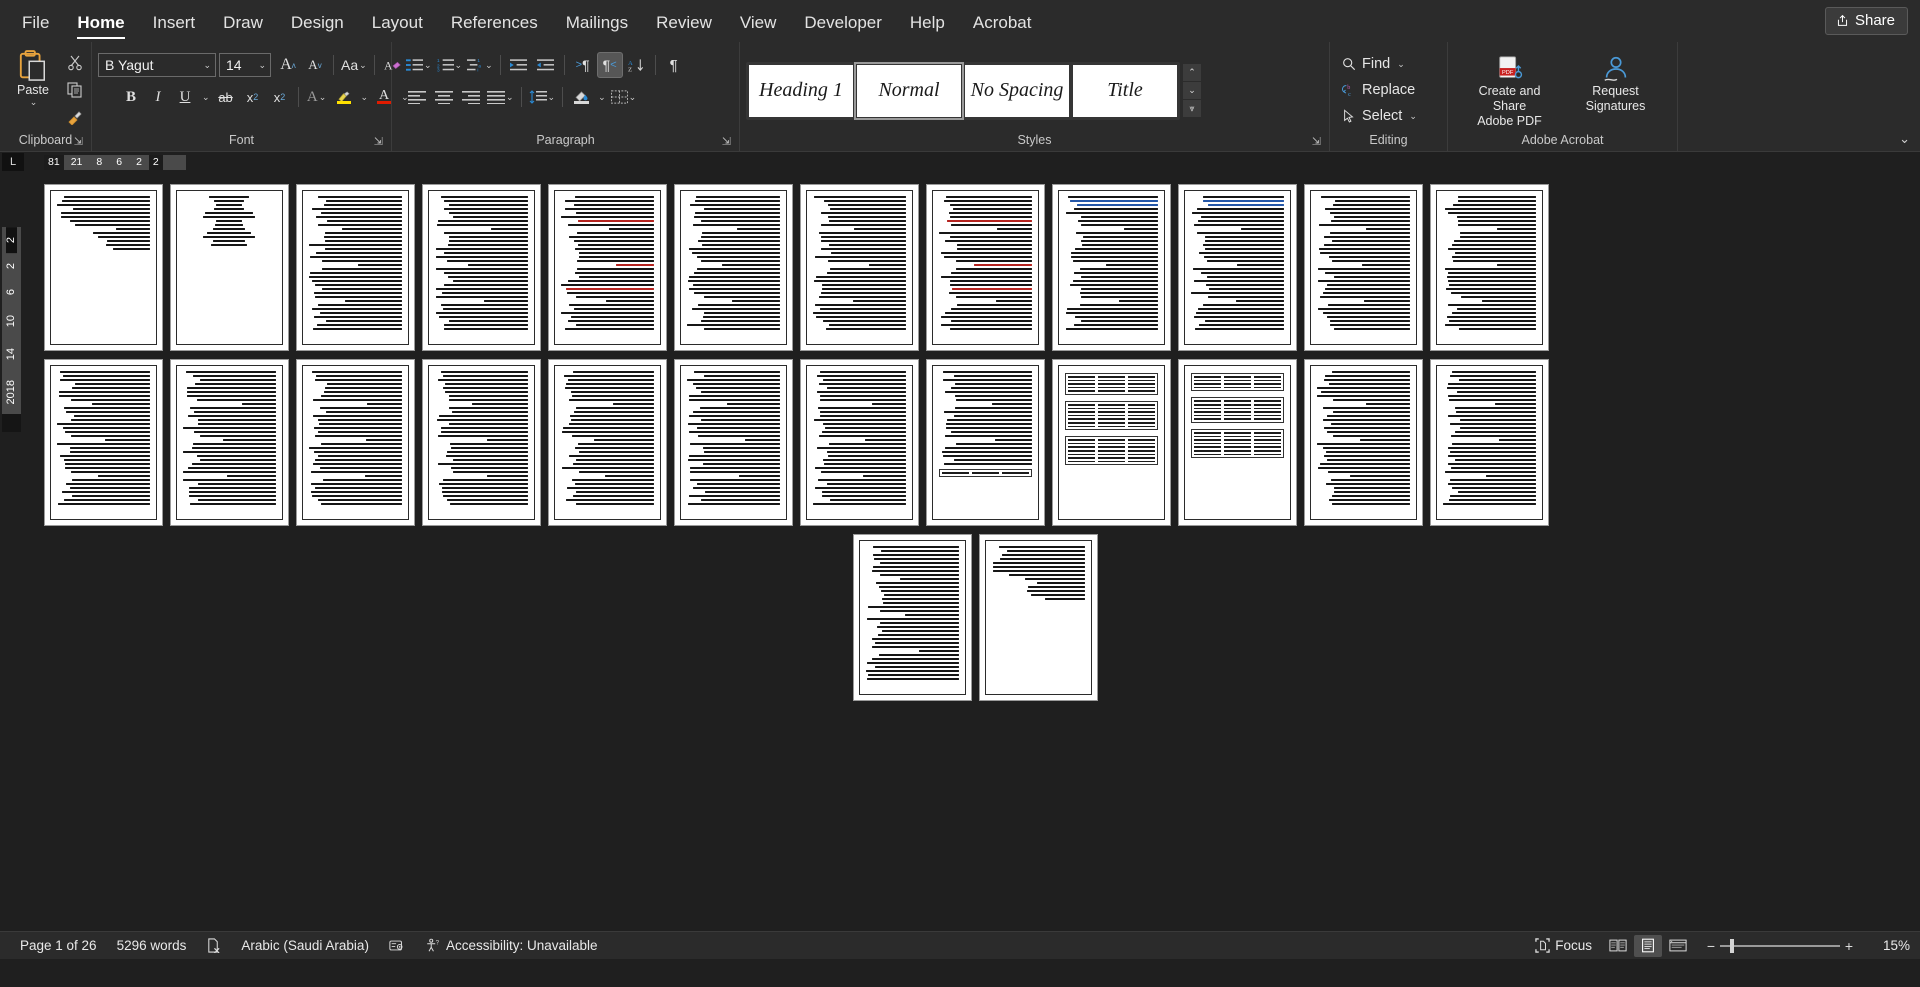 The width and height of the screenshot is (1920, 987). What do you see at coordinates (444, 97) in the screenshot?
I see `align-center-button` at bounding box center [444, 97].